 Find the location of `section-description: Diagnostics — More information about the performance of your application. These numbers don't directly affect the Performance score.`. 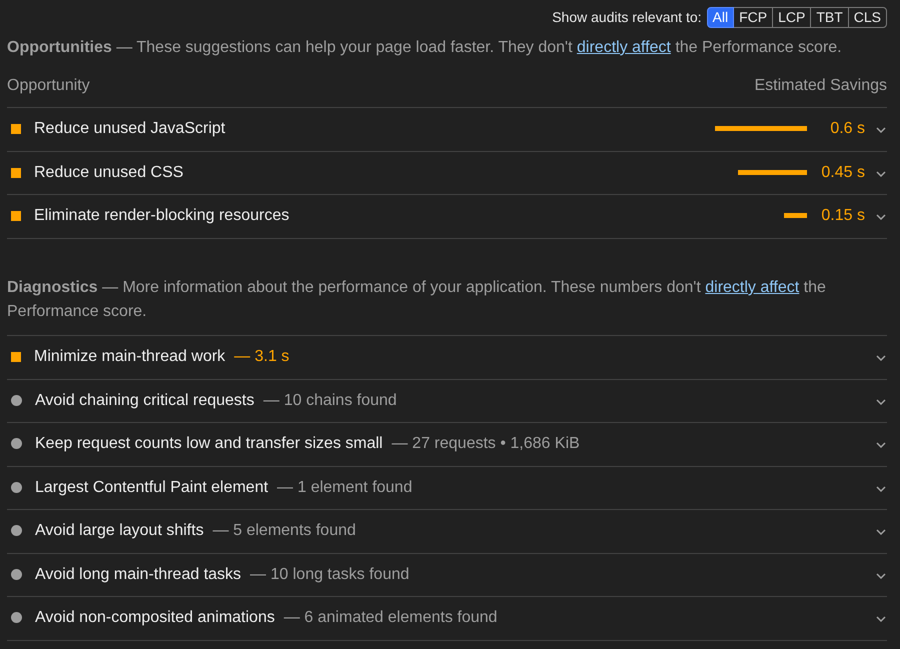

section-description: Diagnostics — More information about the performance of your application. These numbers don't directly affect the Performance score. is located at coordinates (417, 300).